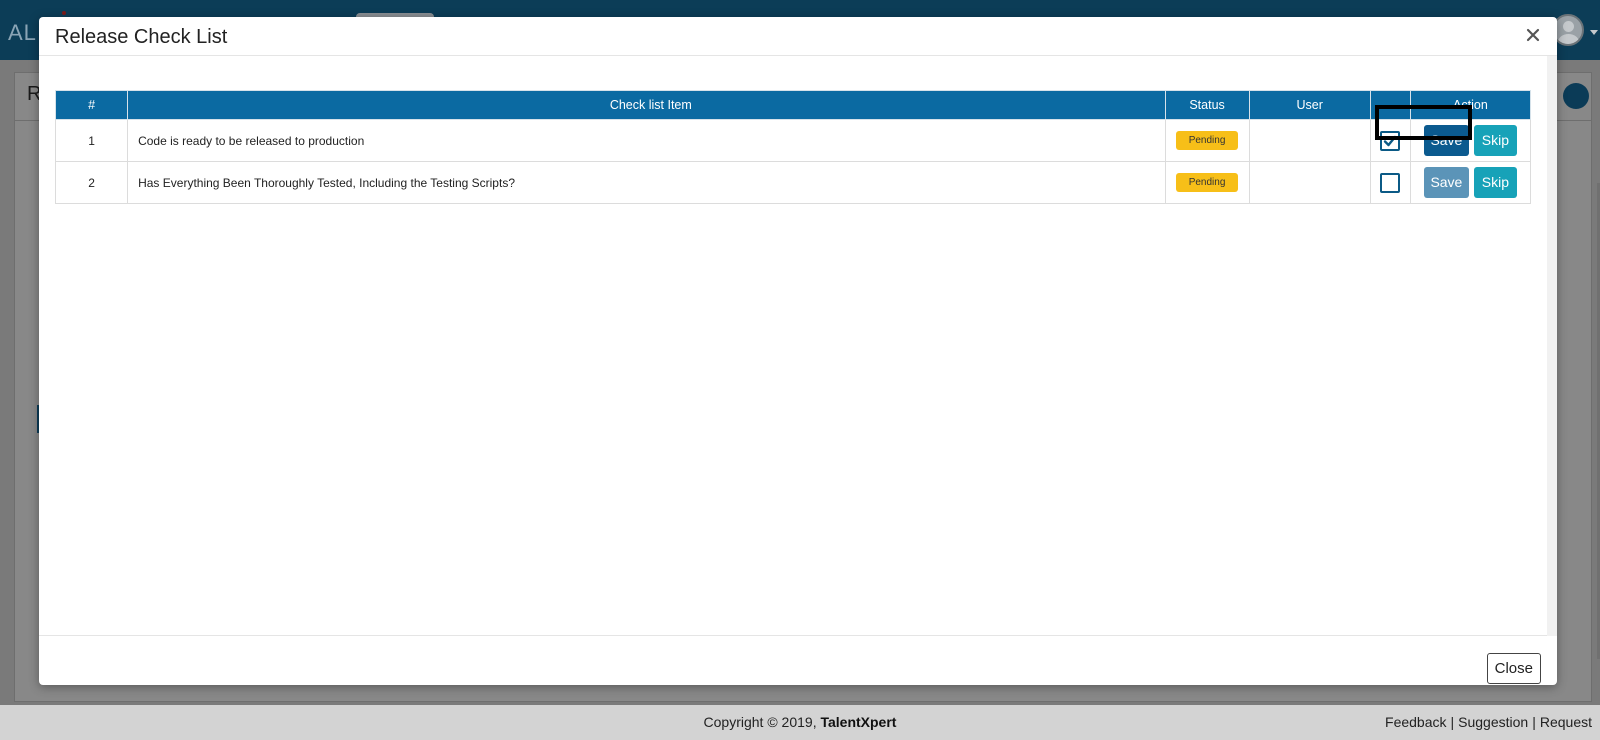 The width and height of the screenshot is (1600, 740). Describe the element at coordinates (1415, 722) in the screenshot. I see `footer-link-feedback: Feedback` at that location.